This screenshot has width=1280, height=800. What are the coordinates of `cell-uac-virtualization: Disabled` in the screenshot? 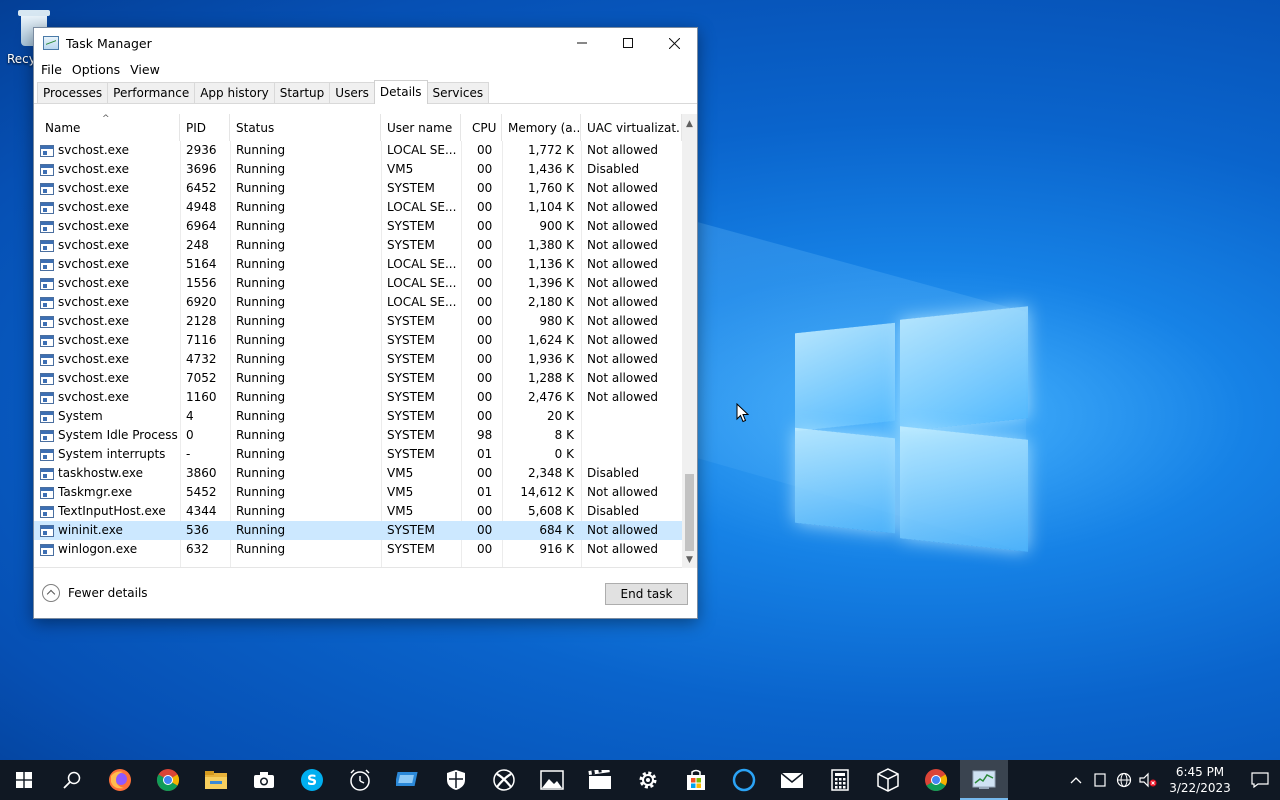 It's located at (613, 473).